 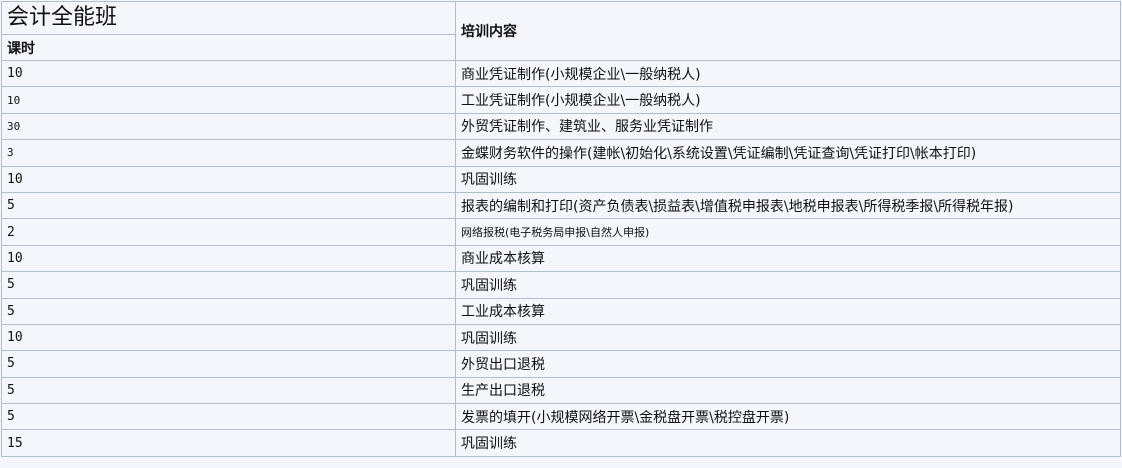 What do you see at coordinates (228, 443) in the screenshot?
I see `hours-cell: 15` at bounding box center [228, 443].